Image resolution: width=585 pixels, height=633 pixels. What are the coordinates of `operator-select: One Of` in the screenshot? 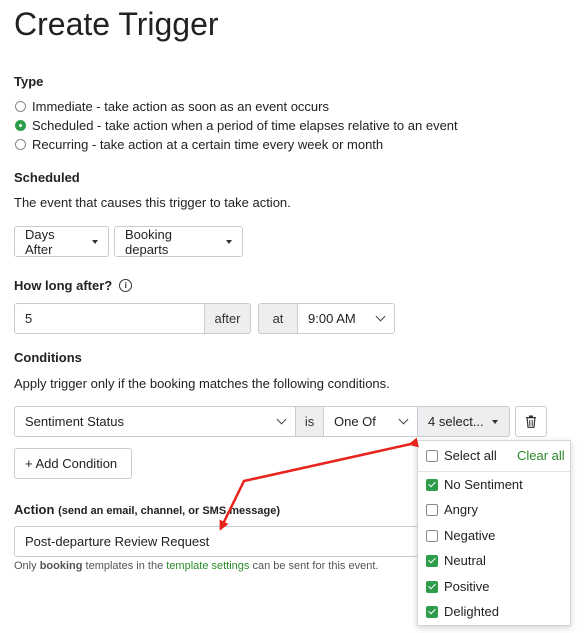 It's located at (370, 421).